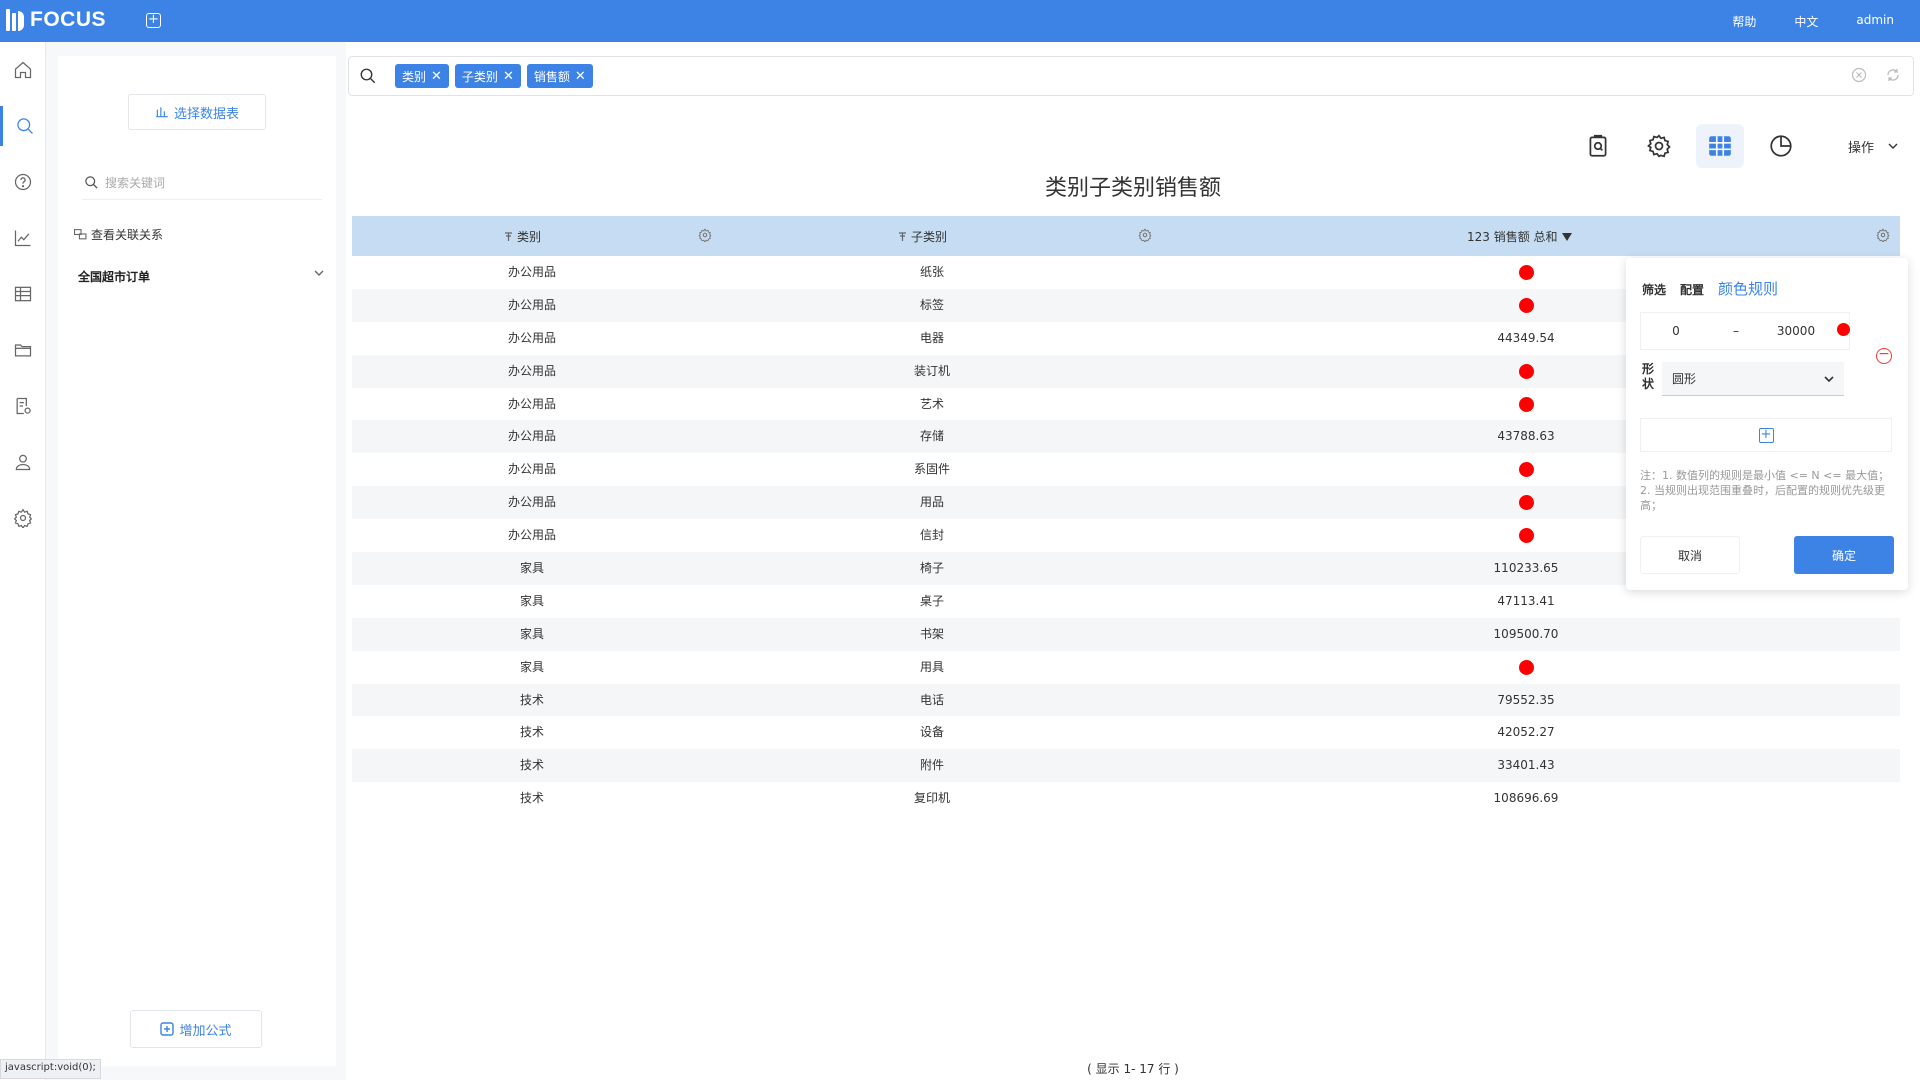  I want to click on search-chip-sales: 销售额 ✕, so click(559, 76).